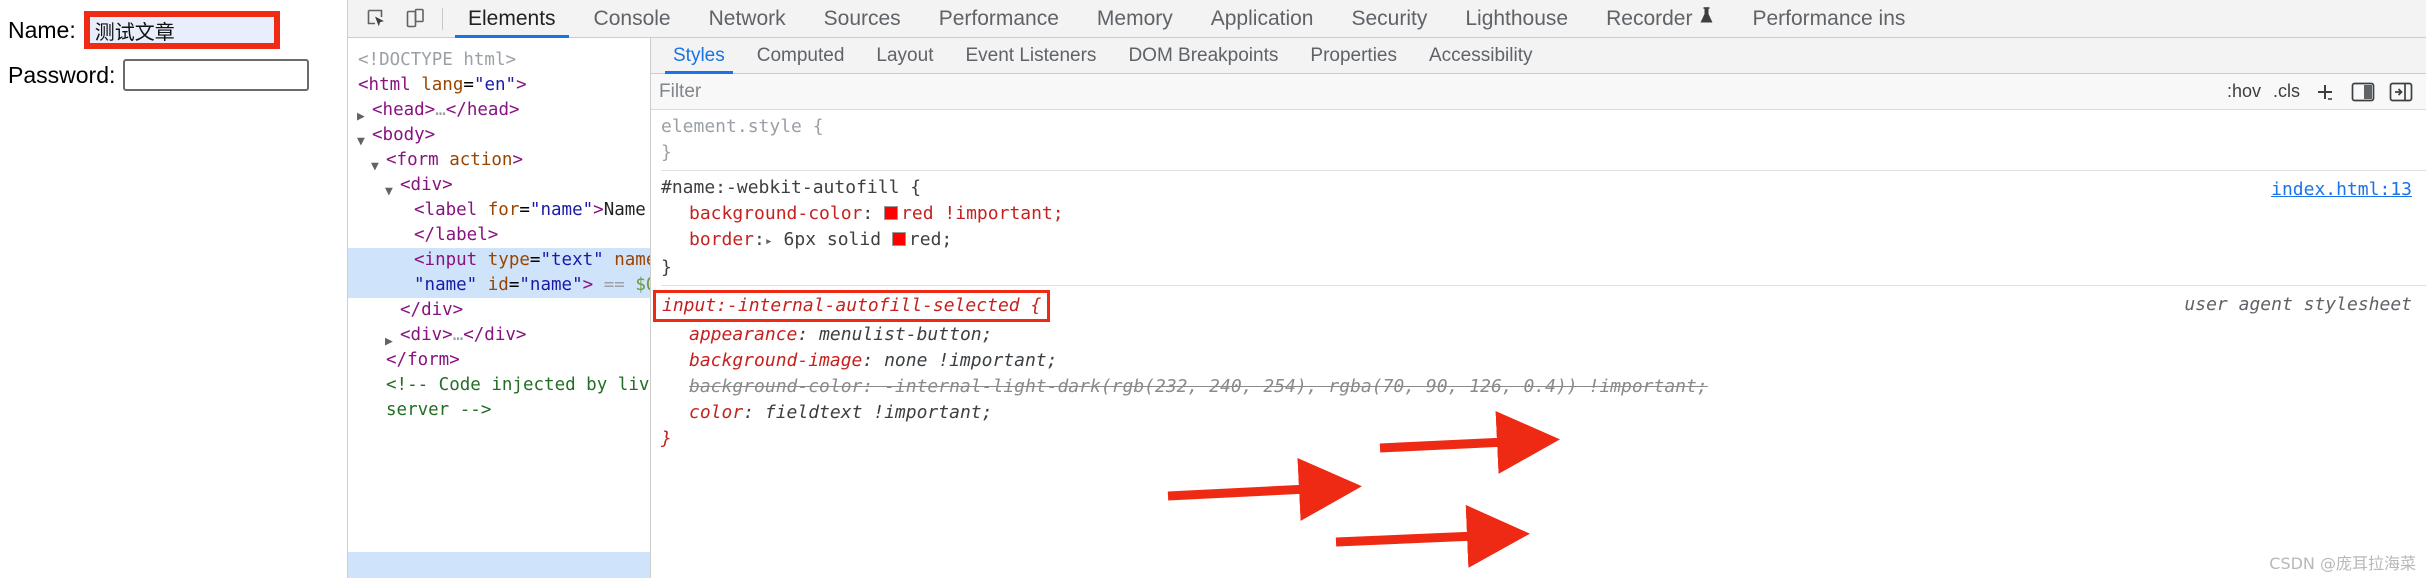  I want to click on name-input-value: 测试文章, so click(134, 31).